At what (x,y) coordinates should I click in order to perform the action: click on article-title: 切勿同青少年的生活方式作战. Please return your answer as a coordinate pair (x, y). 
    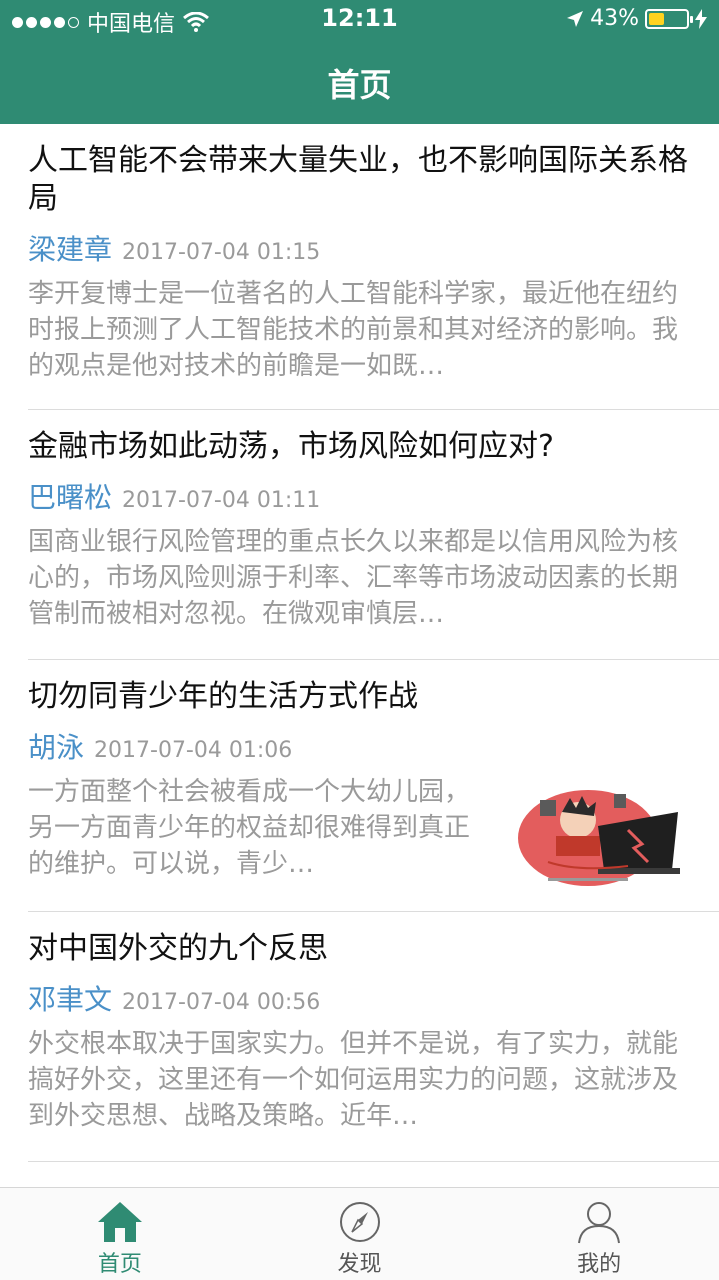
    Looking at the image, I should click on (373, 697).